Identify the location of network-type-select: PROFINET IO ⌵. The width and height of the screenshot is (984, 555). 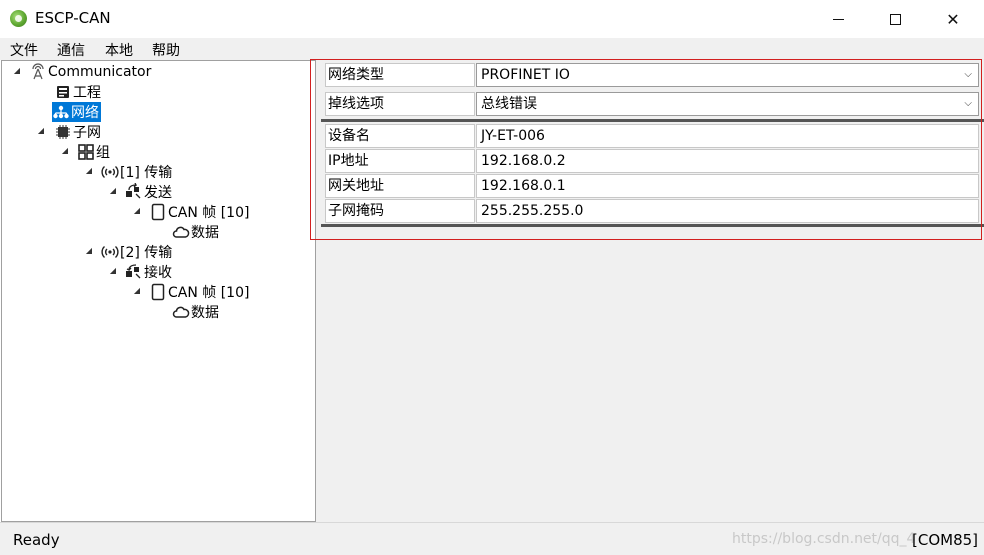
(727, 75).